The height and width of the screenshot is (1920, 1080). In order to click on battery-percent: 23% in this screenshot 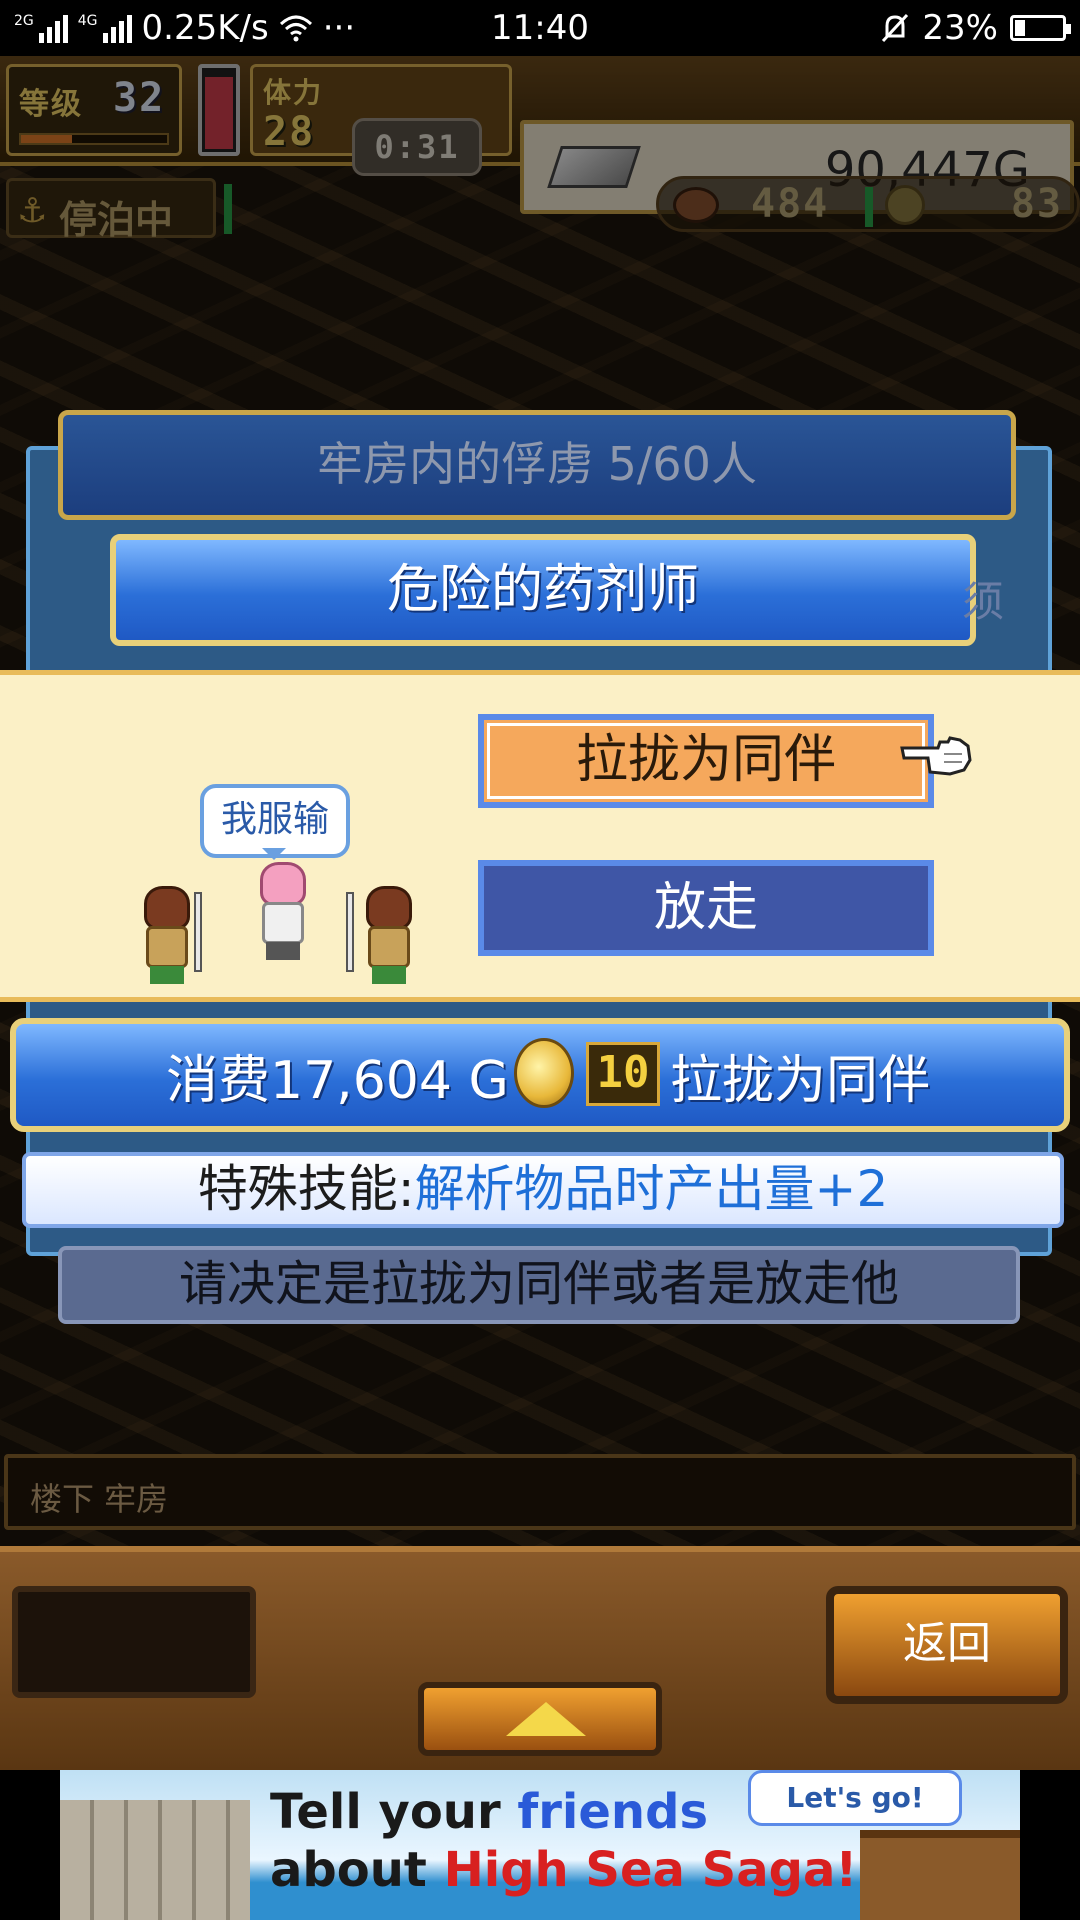, I will do `click(960, 28)`.